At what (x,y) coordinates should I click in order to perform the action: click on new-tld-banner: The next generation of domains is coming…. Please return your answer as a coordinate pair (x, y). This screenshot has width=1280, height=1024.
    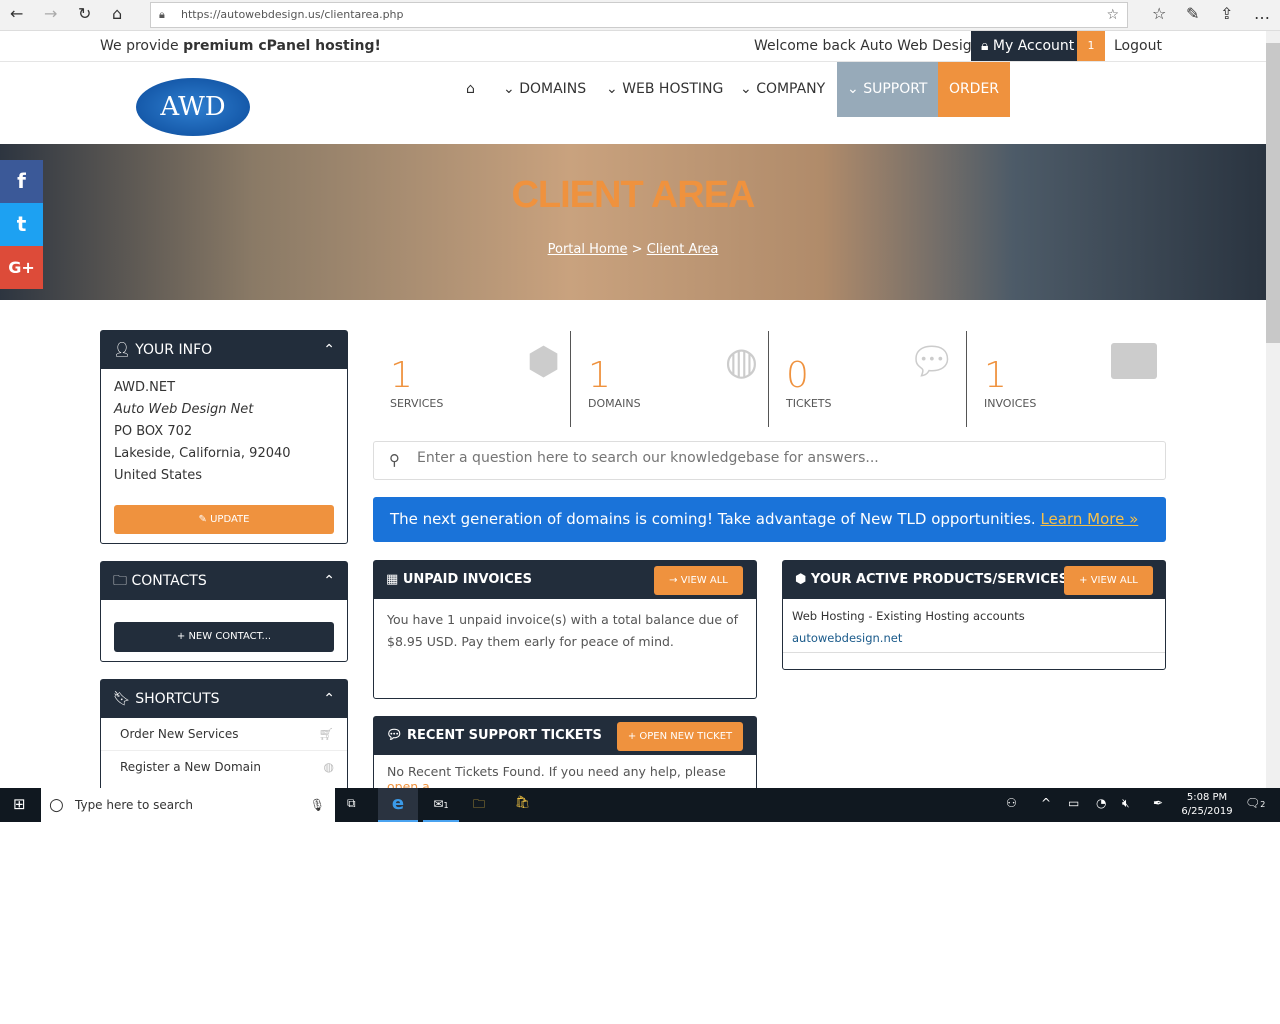
    Looking at the image, I should click on (769, 519).